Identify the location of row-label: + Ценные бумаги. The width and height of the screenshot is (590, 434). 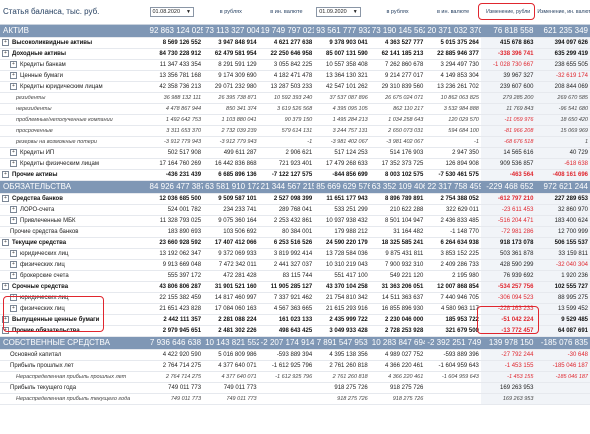
(74, 76).